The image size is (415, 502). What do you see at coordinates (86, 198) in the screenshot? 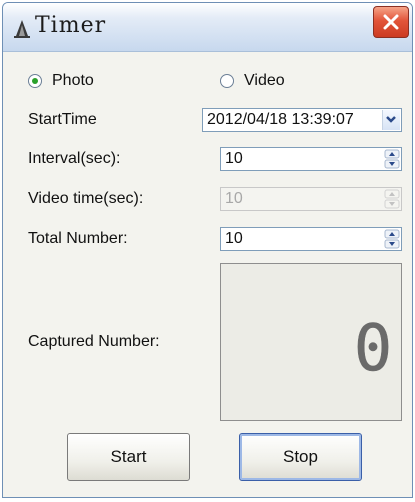
I see `video-time-label: Video time(sec):` at bounding box center [86, 198].